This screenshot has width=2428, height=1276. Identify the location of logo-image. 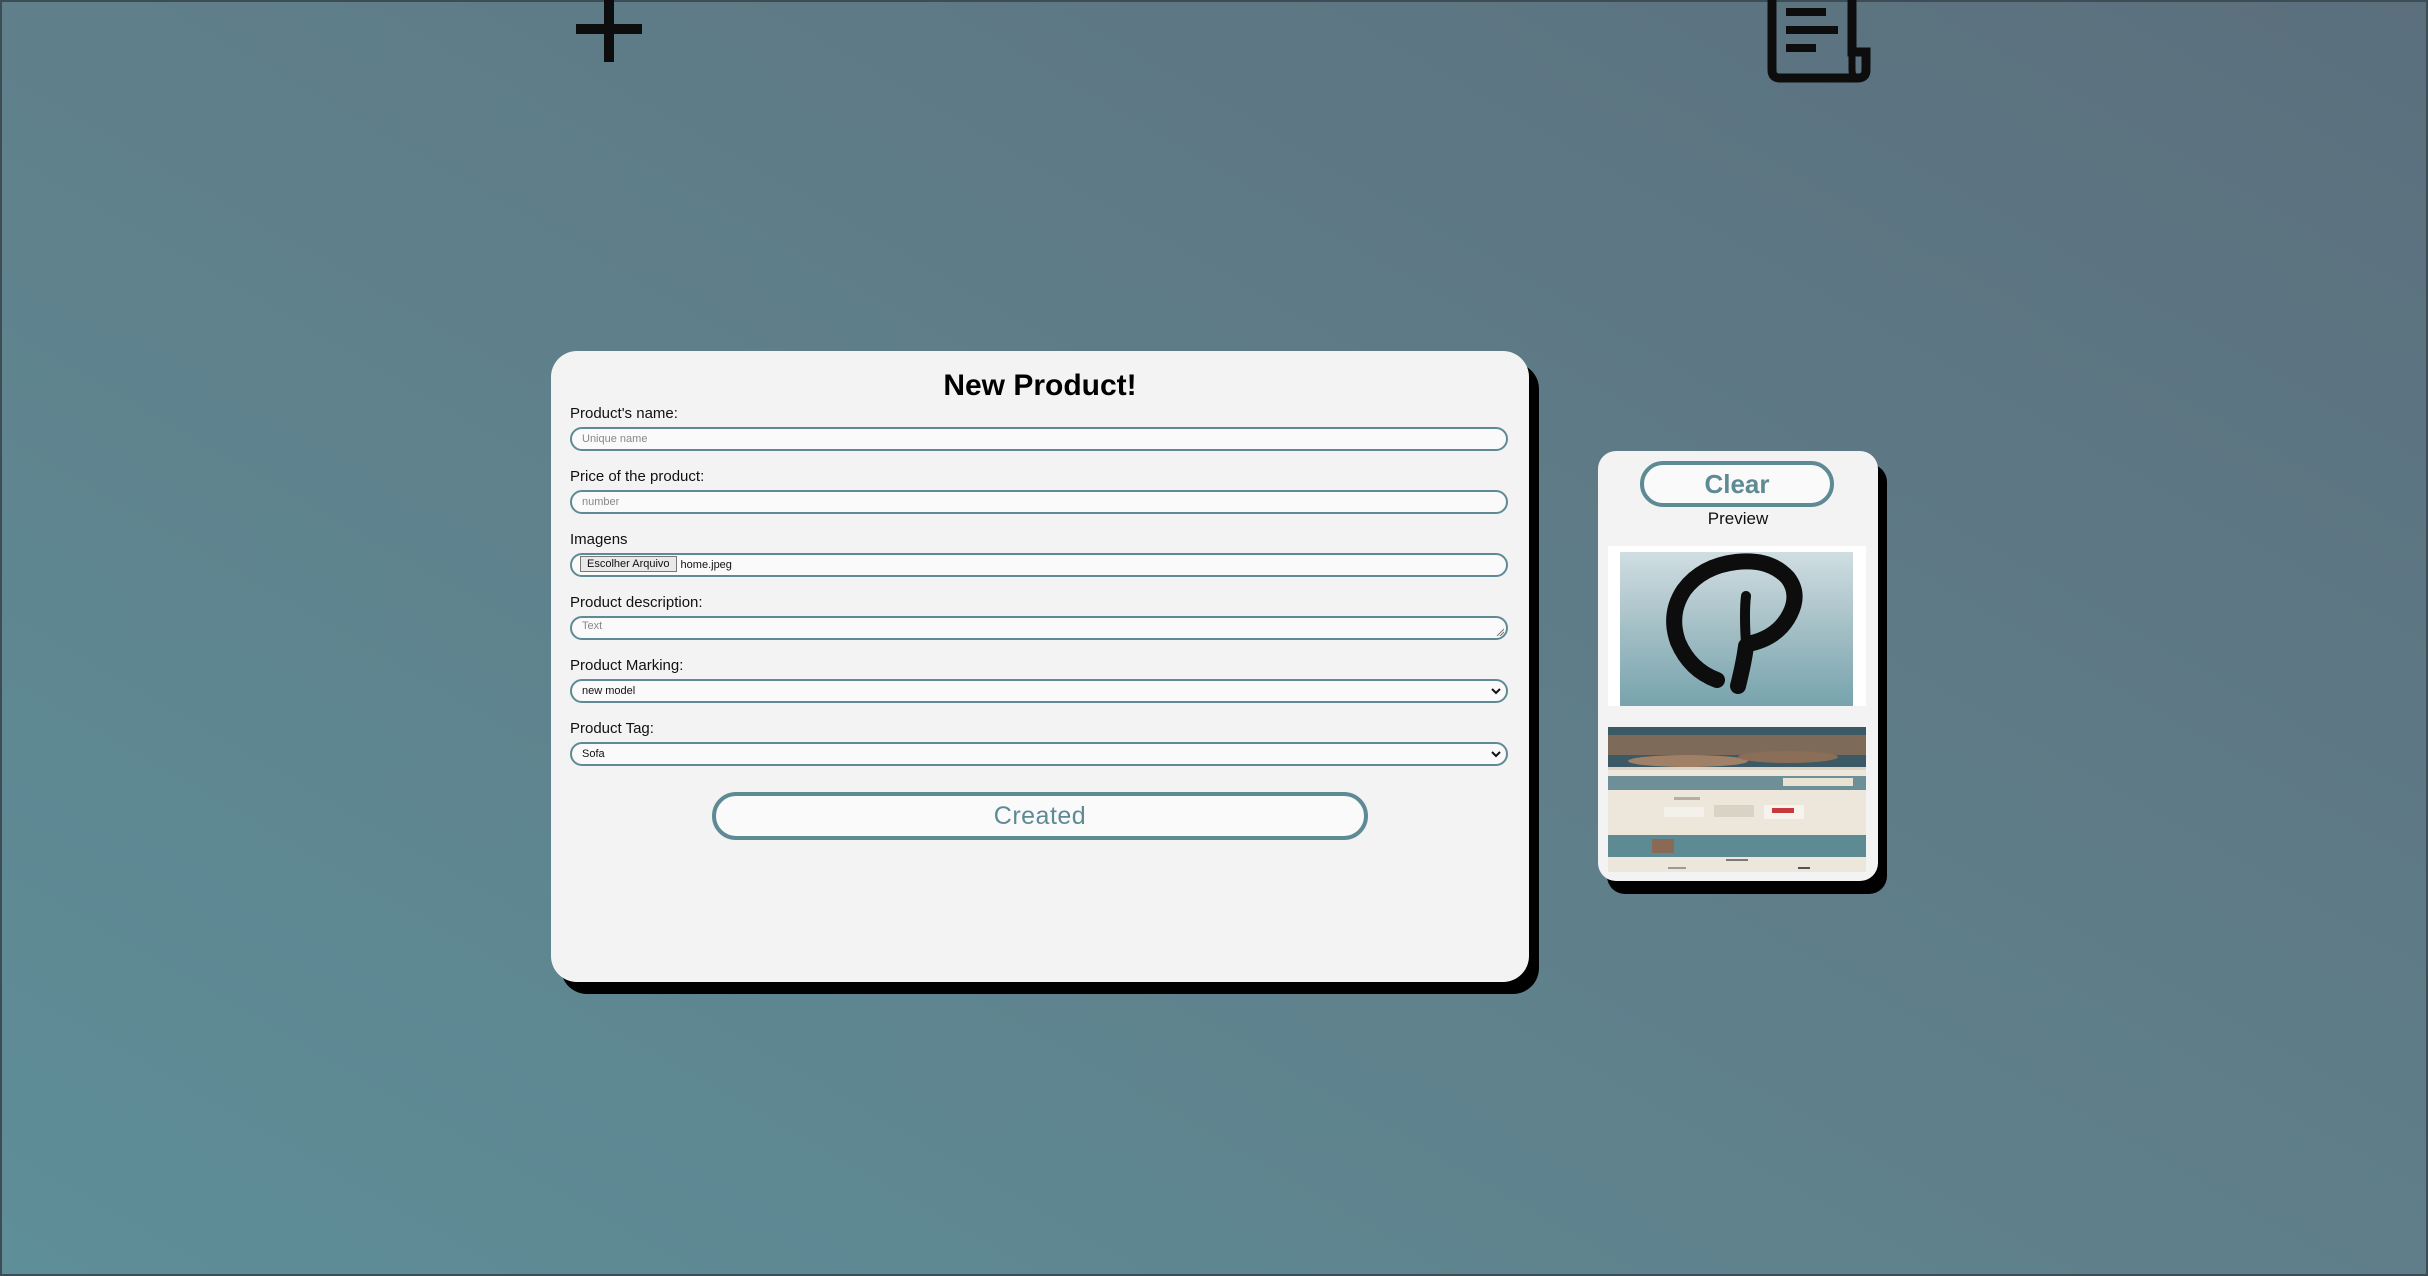
(1736, 629).